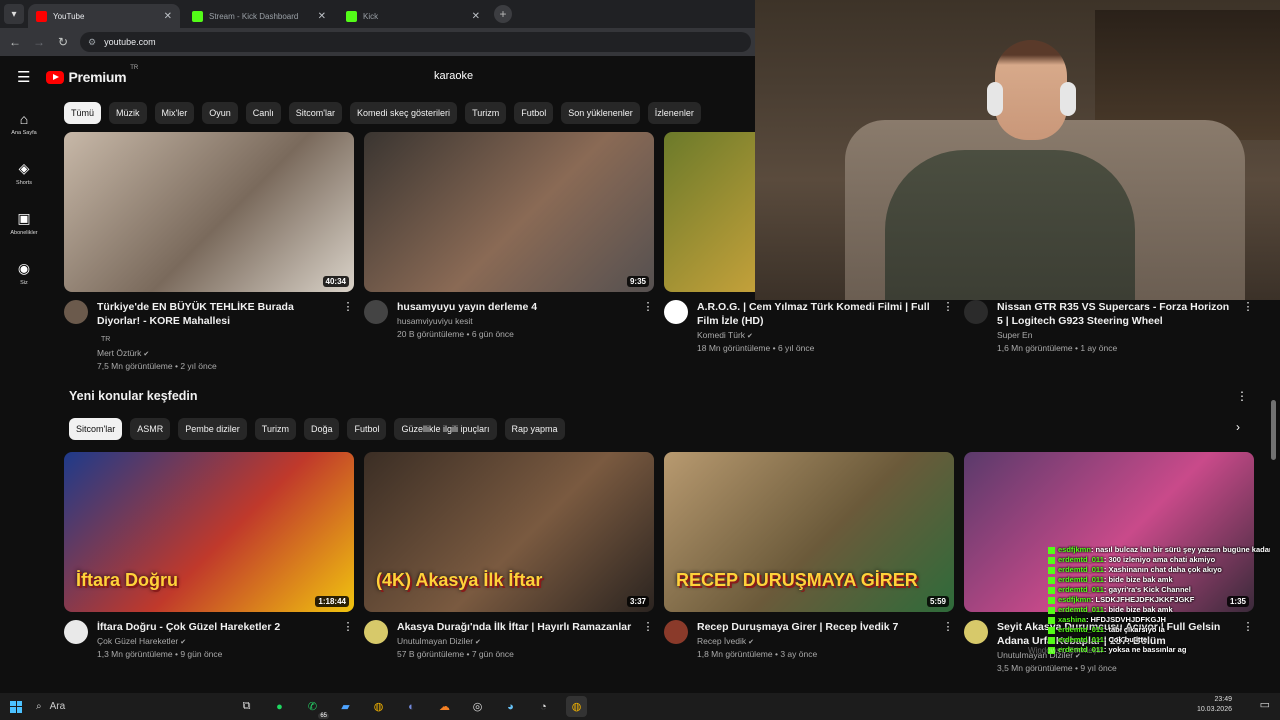 This screenshot has width=1280, height=720. What do you see at coordinates (39, 42) in the screenshot?
I see `forward-icon: →` at bounding box center [39, 42].